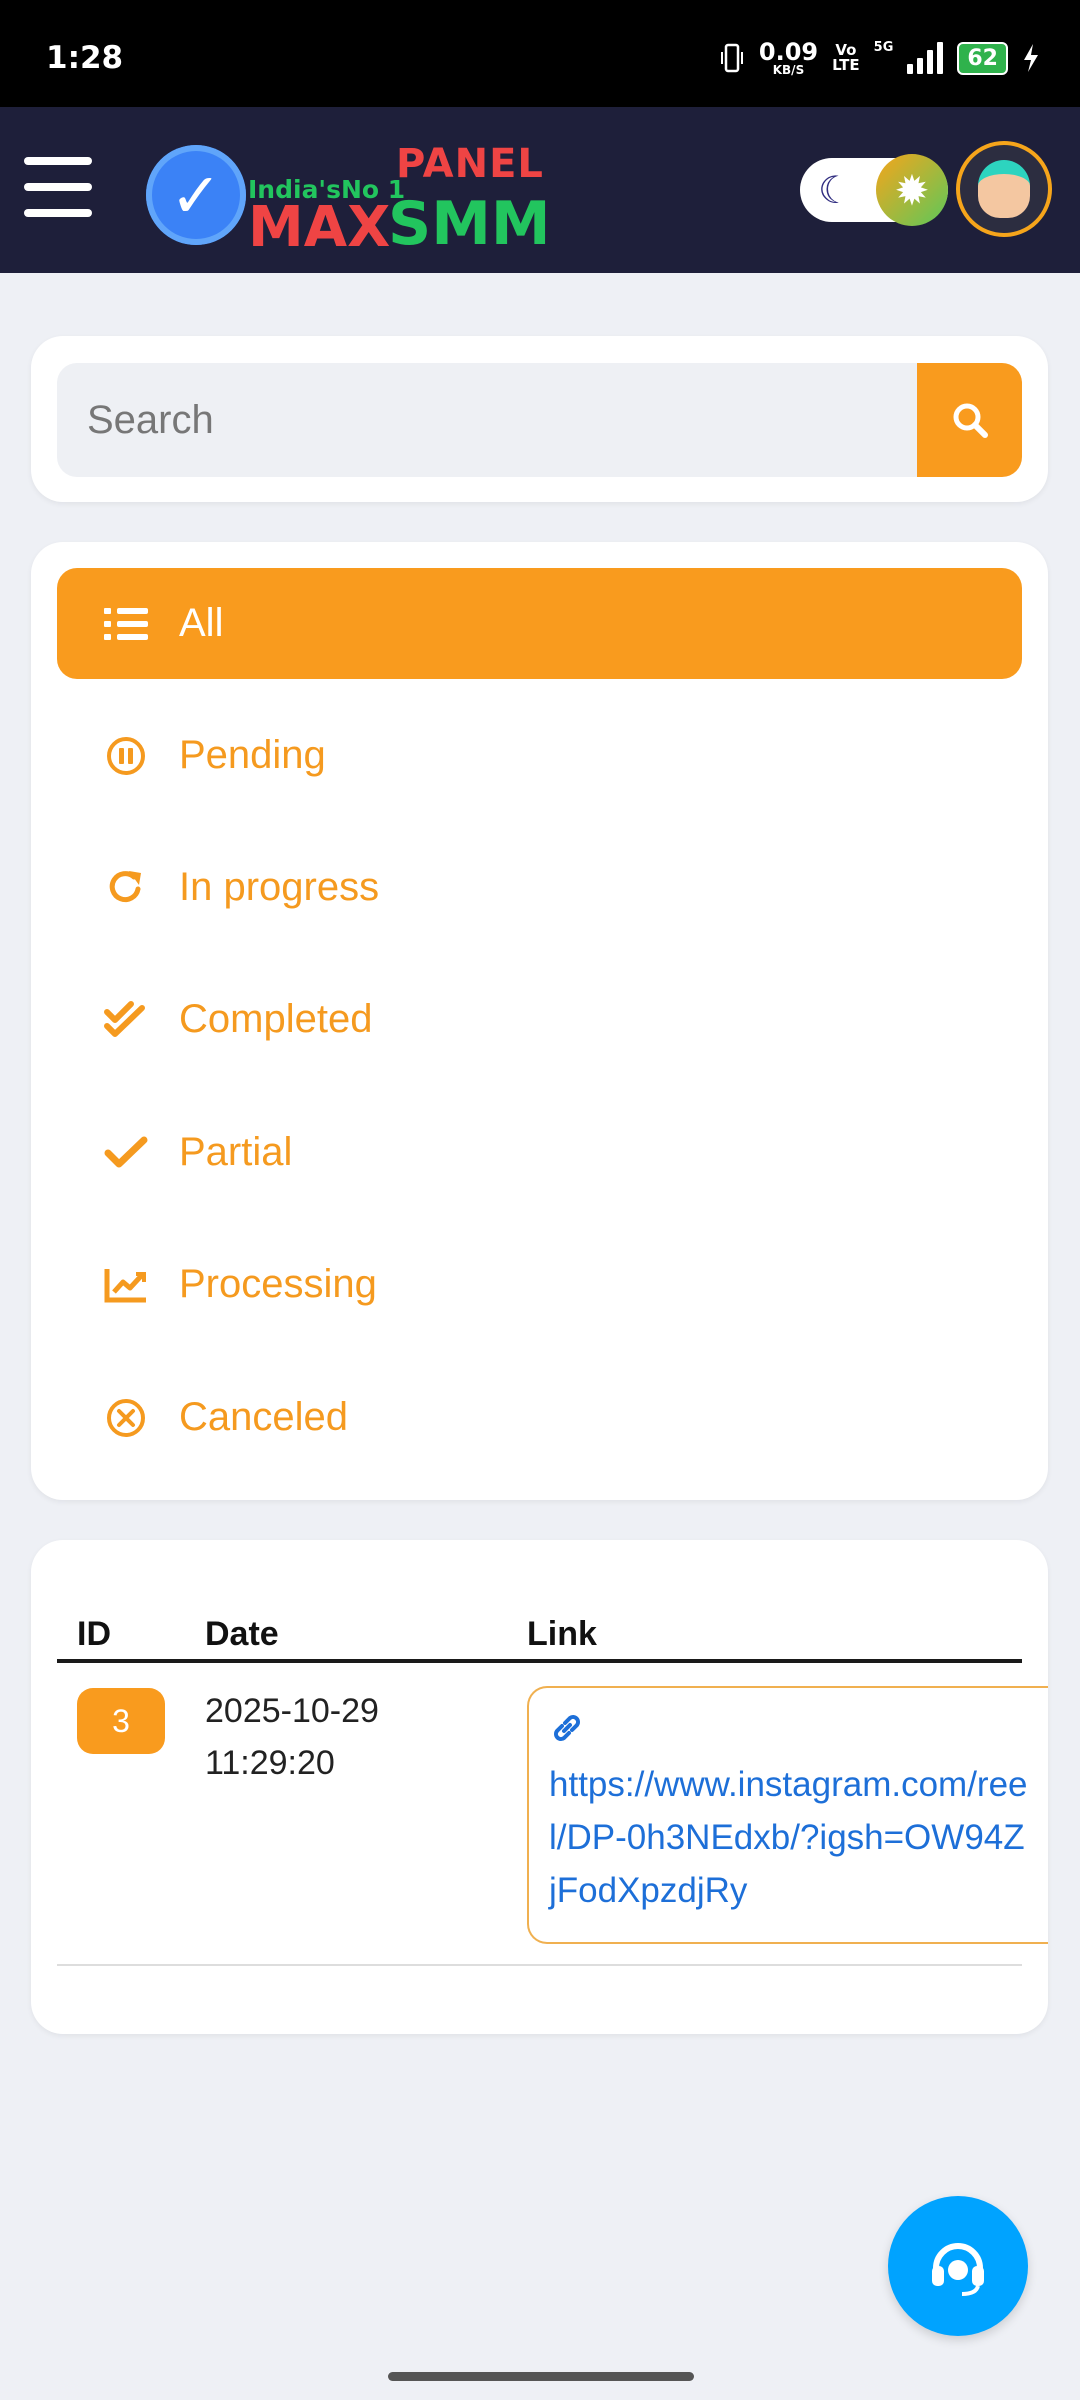  What do you see at coordinates (540, 53) in the screenshot?
I see `status-bar: 1:28 0.09 KB/S Vo LTE 5G 62` at bounding box center [540, 53].